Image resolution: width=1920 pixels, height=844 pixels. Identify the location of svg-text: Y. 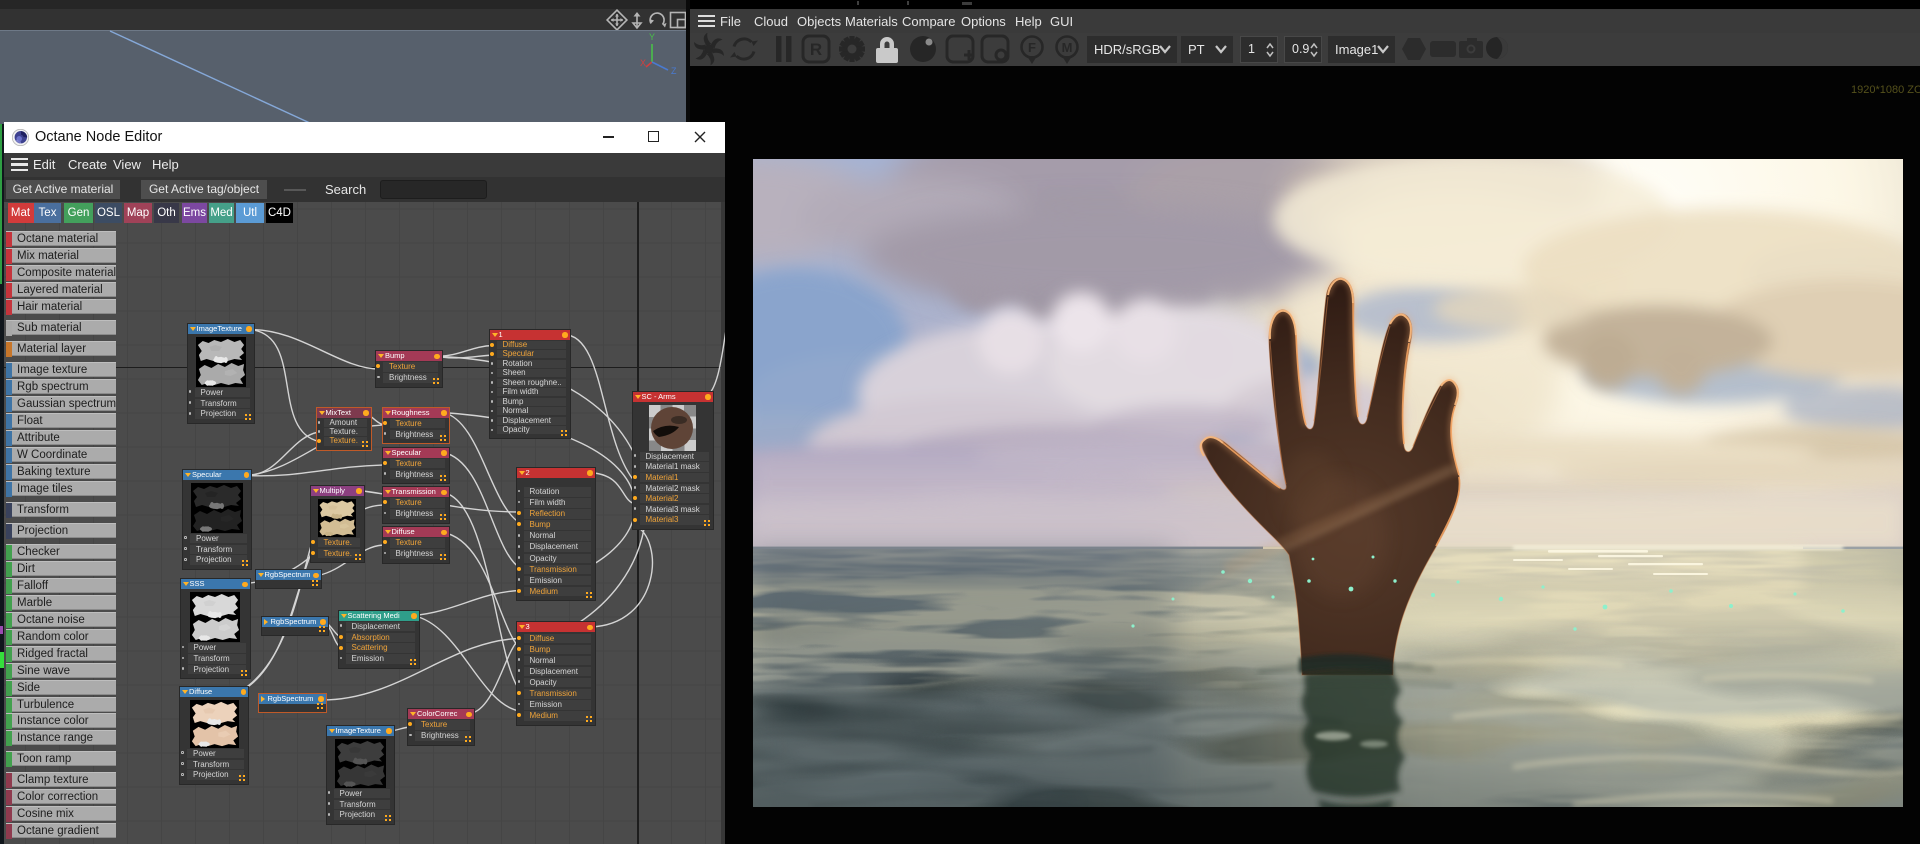
(652, 37).